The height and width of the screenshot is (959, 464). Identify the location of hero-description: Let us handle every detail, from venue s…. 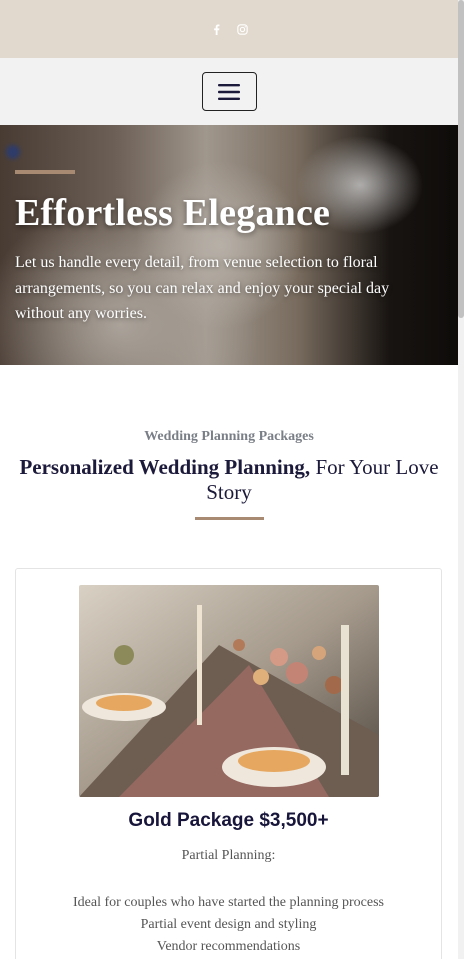
(202, 288).